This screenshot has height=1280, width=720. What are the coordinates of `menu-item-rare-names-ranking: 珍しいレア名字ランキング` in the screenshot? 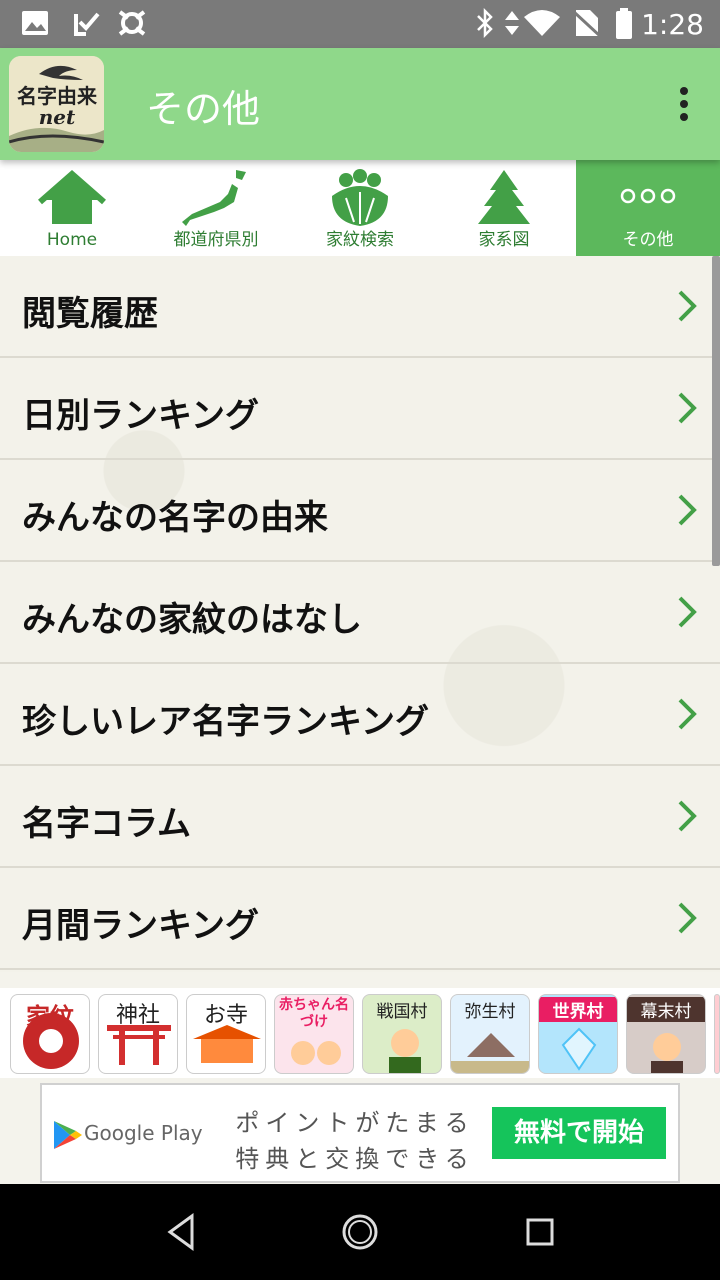 It's located at (360, 715).